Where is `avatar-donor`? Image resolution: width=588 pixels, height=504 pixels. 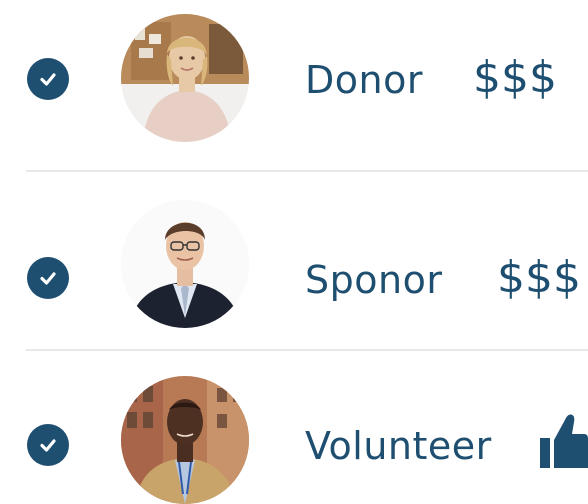
avatar-donor is located at coordinates (185, 78).